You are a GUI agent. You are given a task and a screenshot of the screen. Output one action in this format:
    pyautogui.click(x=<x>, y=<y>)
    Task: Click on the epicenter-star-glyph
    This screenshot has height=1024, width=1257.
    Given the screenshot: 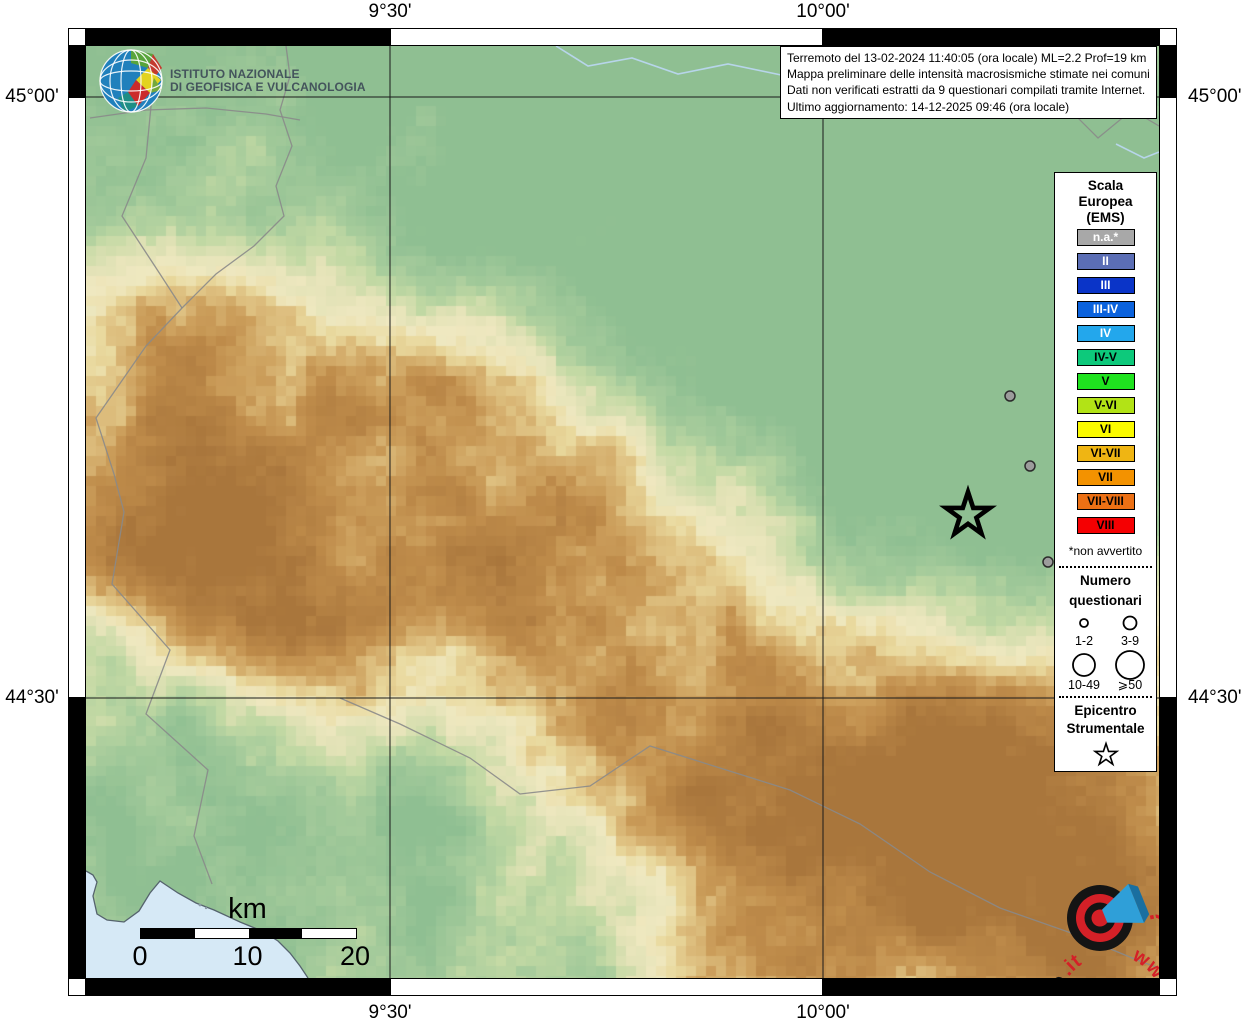 What is the action you would take?
    pyautogui.click(x=1106, y=753)
    